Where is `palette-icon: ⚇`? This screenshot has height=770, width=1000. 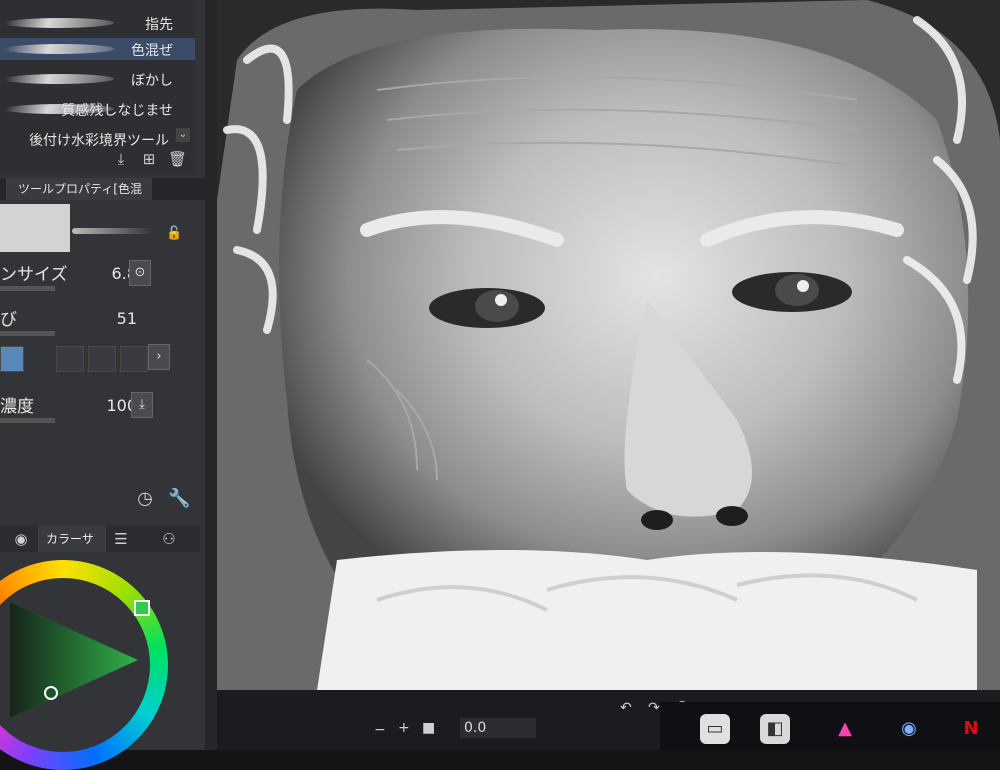 palette-icon: ⚇ is located at coordinates (169, 539).